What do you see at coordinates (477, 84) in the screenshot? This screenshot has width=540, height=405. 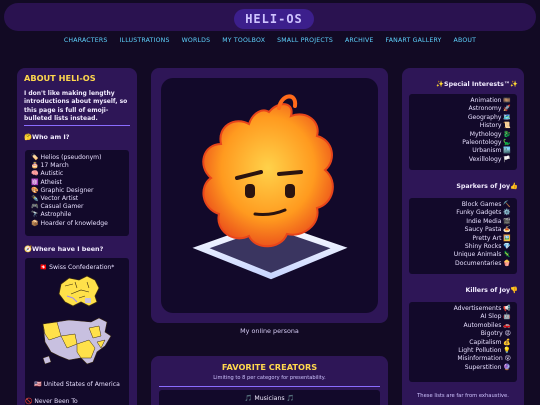 I see `interests-heading: ✨Special Interests™✨` at bounding box center [477, 84].